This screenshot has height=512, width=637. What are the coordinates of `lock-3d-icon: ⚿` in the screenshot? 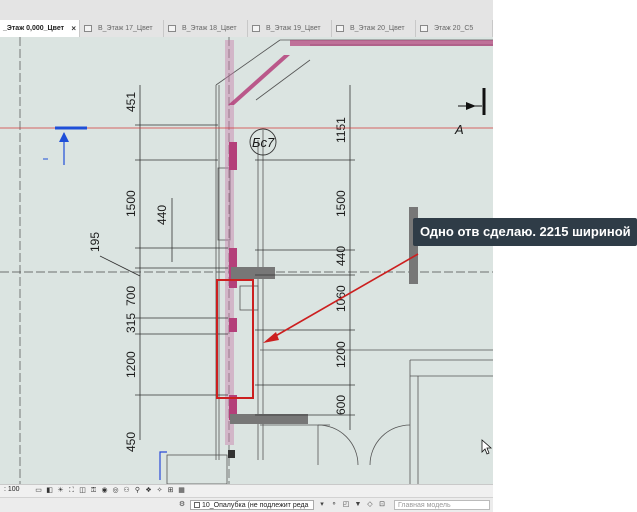 It's located at (93, 491).